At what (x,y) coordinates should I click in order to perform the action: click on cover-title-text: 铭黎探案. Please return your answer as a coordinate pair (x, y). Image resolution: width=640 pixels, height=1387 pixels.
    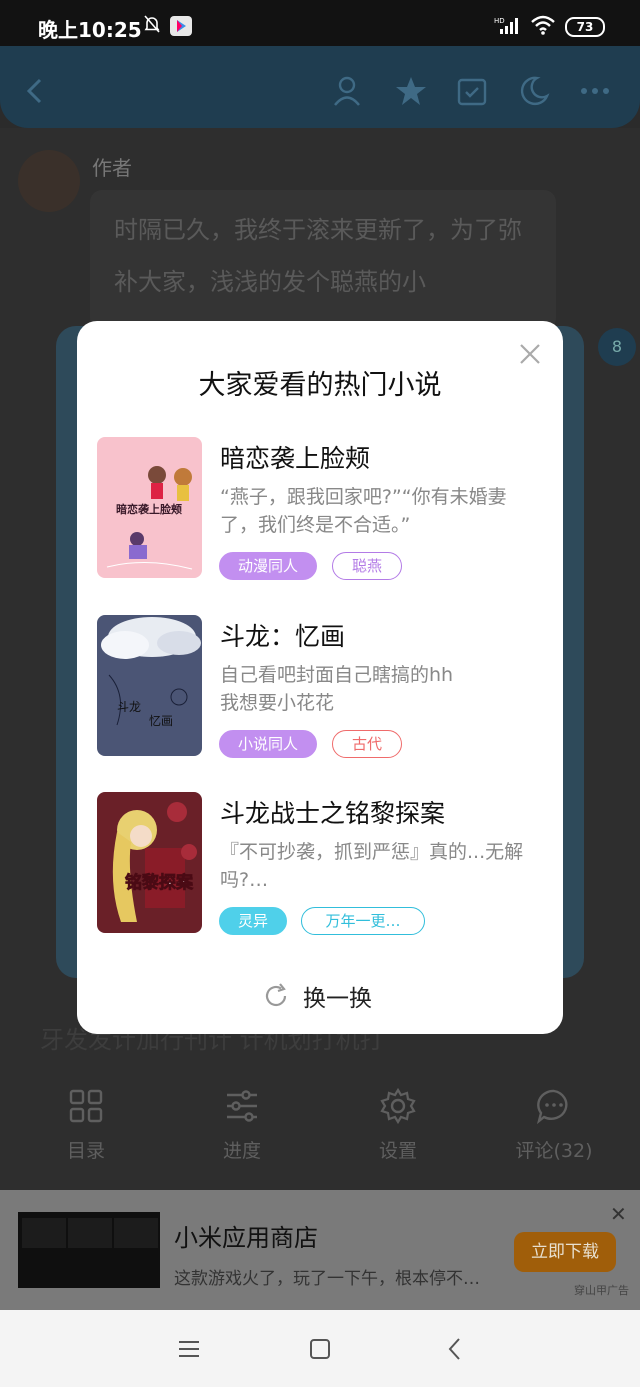
    Looking at the image, I should click on (159, 882).